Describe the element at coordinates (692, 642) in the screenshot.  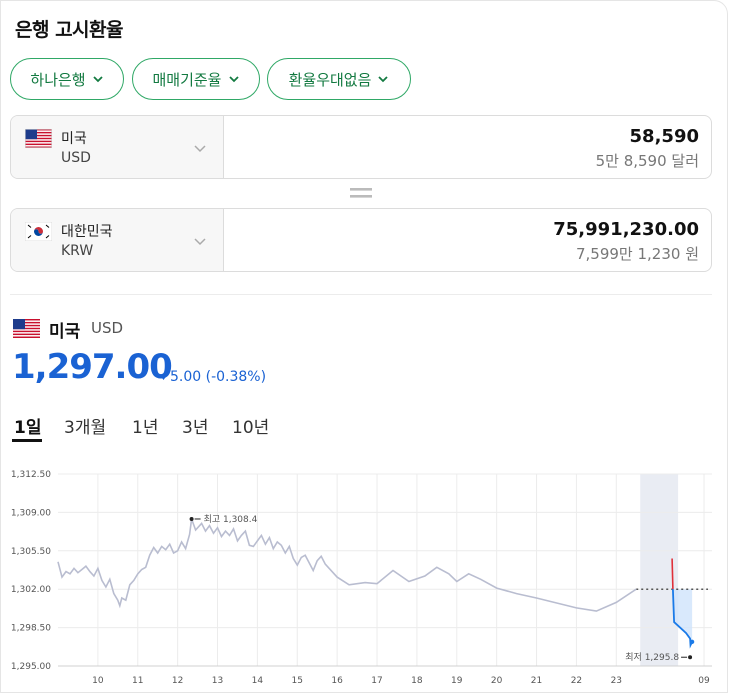
I see `current-point` at that location.